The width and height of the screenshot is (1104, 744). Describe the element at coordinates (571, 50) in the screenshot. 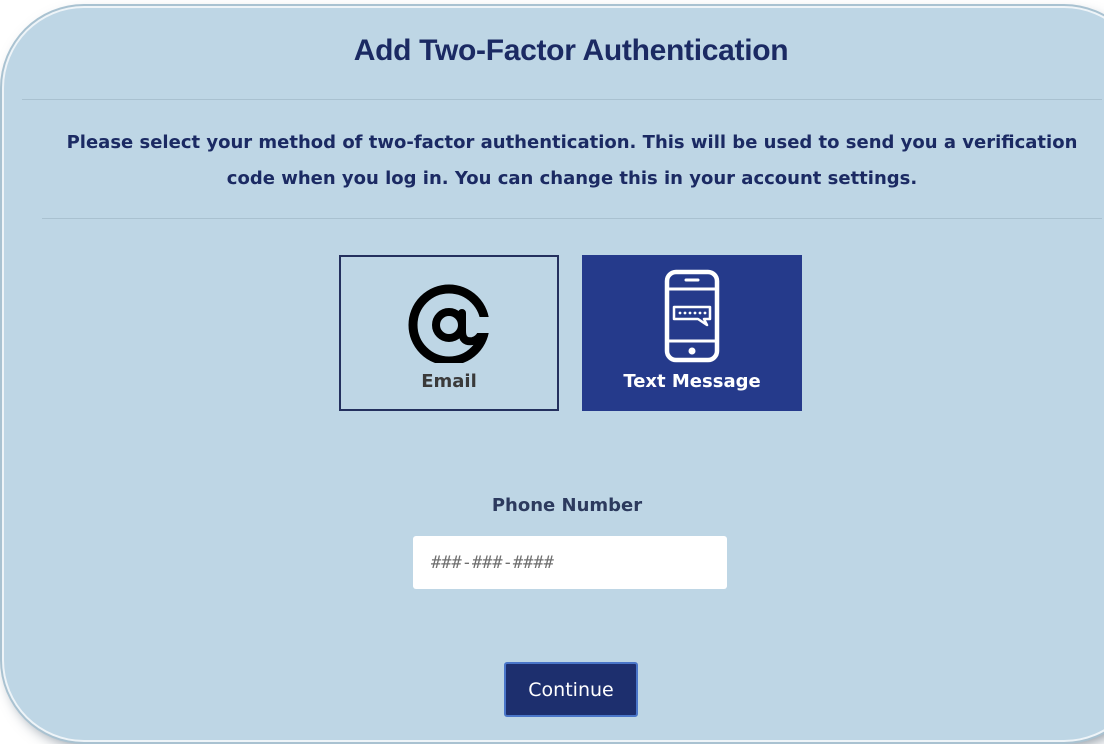

I see `dialog-title: Add Two-Factor Authentication` at that location.